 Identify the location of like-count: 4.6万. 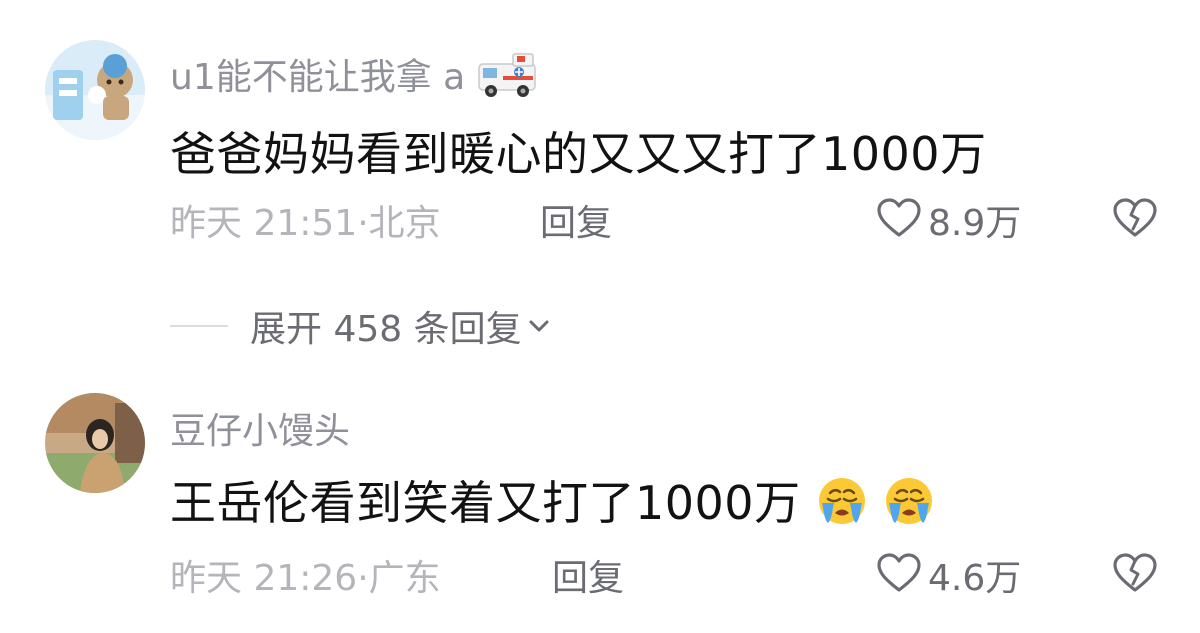
(975, 578).